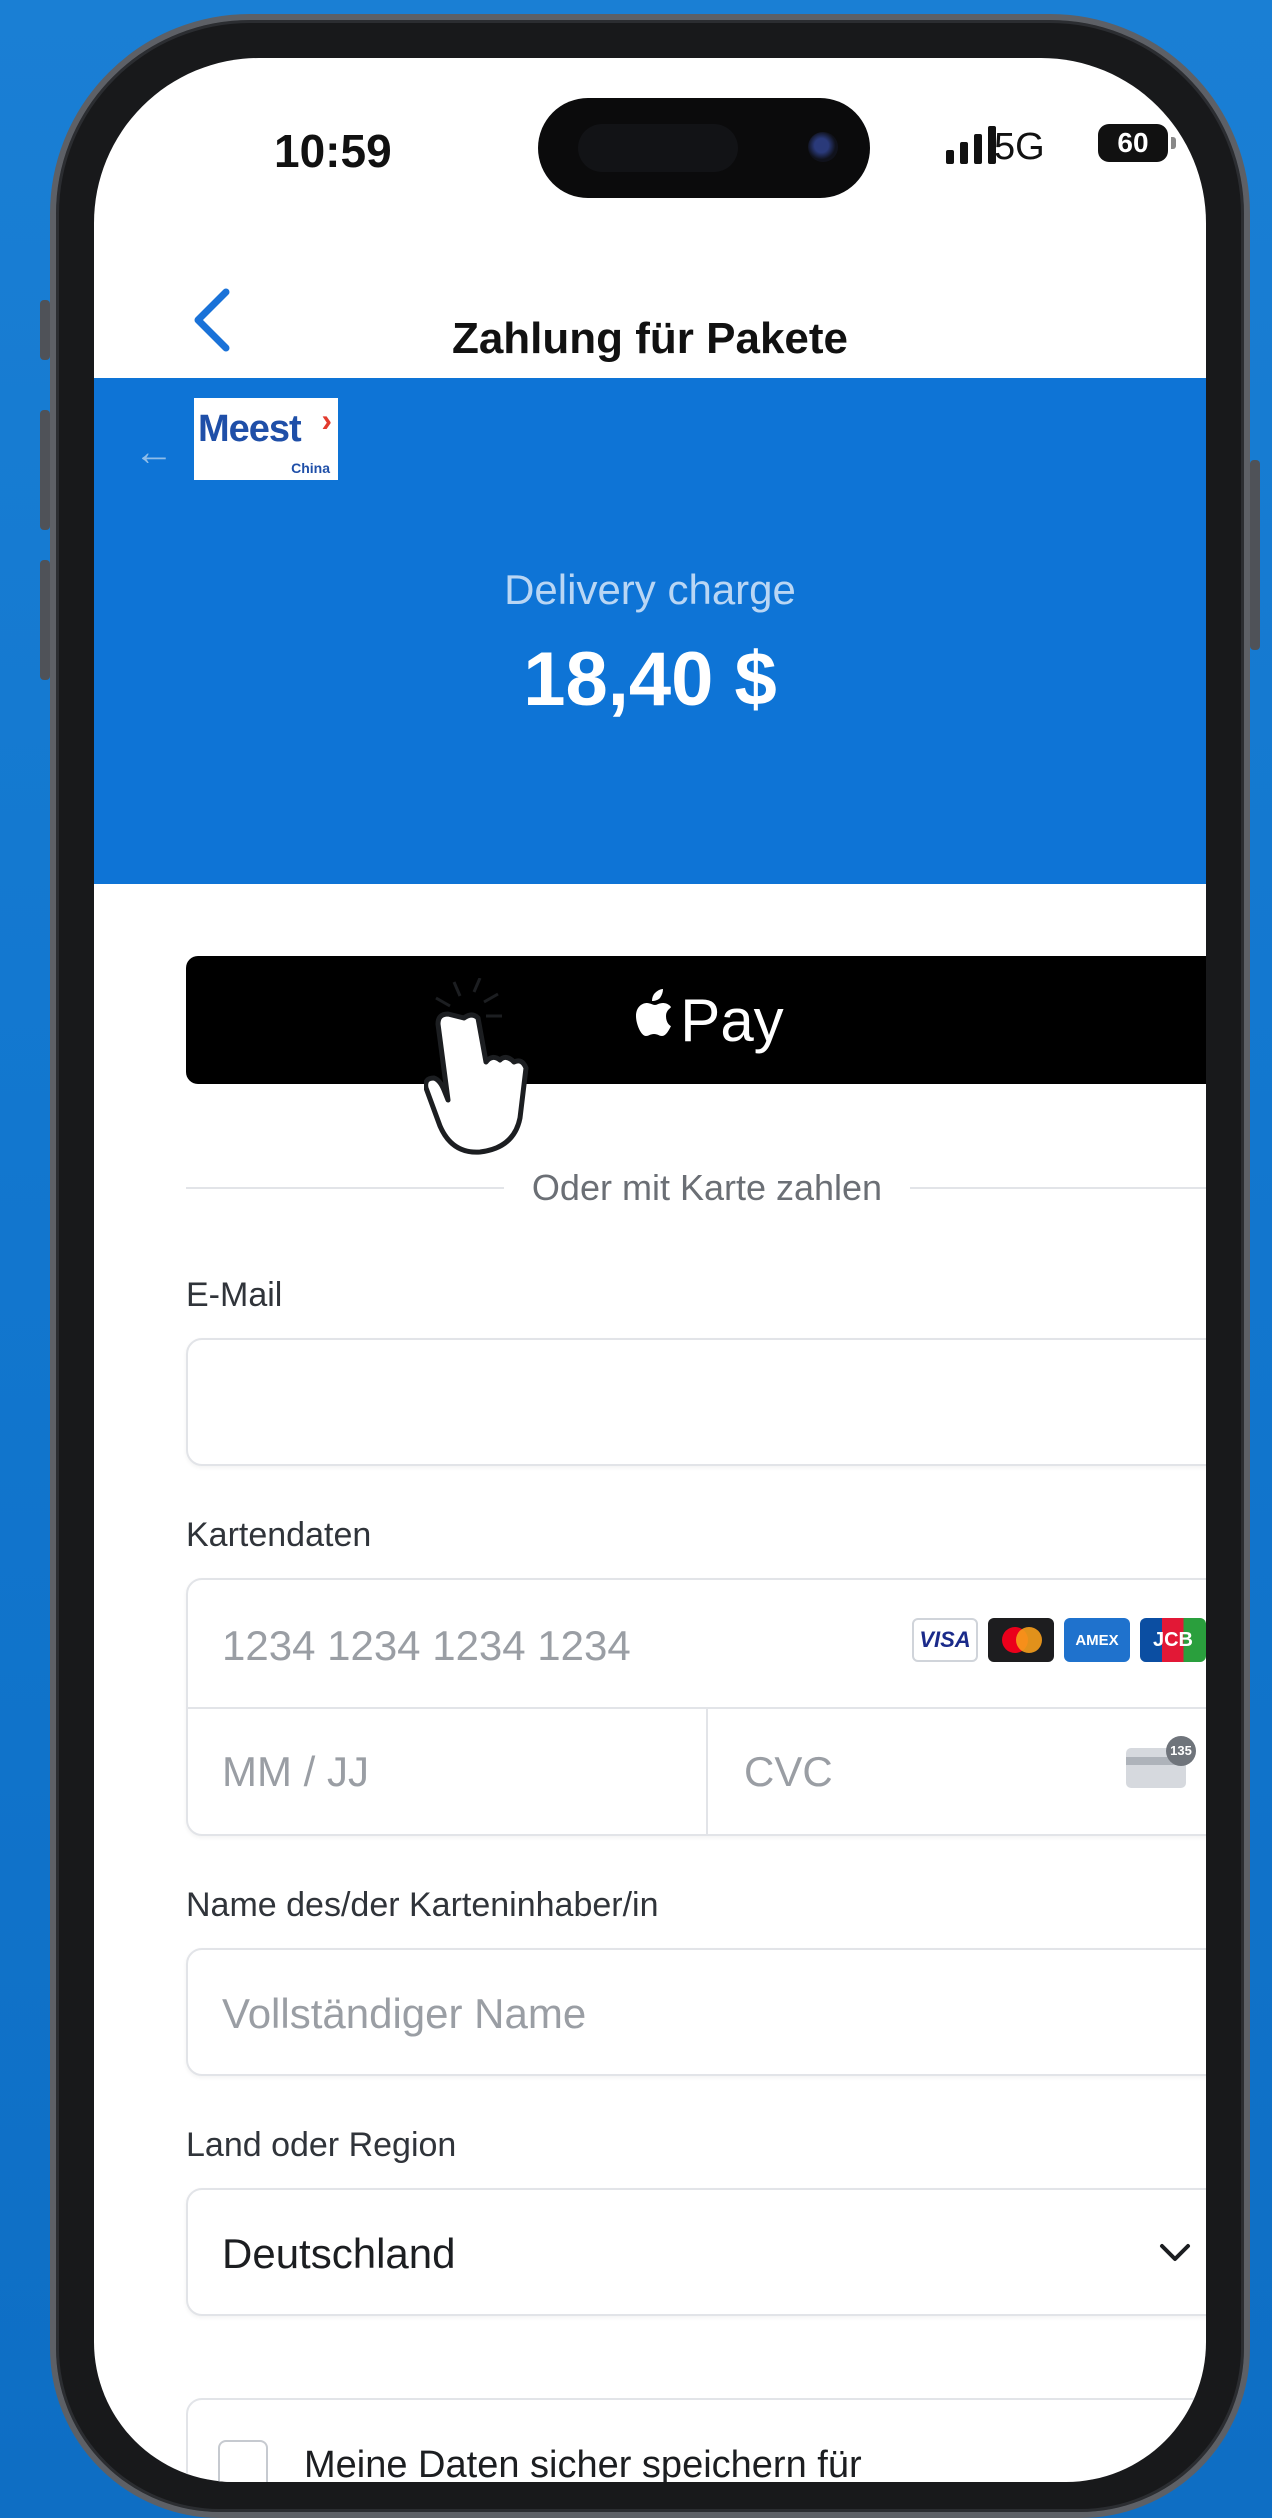 This screenshot has height=2518, width=1272. What do you see at coordinates (45, 620) in the screenshot?
I see `phone-volume-down` at bounding box center [45, 620].